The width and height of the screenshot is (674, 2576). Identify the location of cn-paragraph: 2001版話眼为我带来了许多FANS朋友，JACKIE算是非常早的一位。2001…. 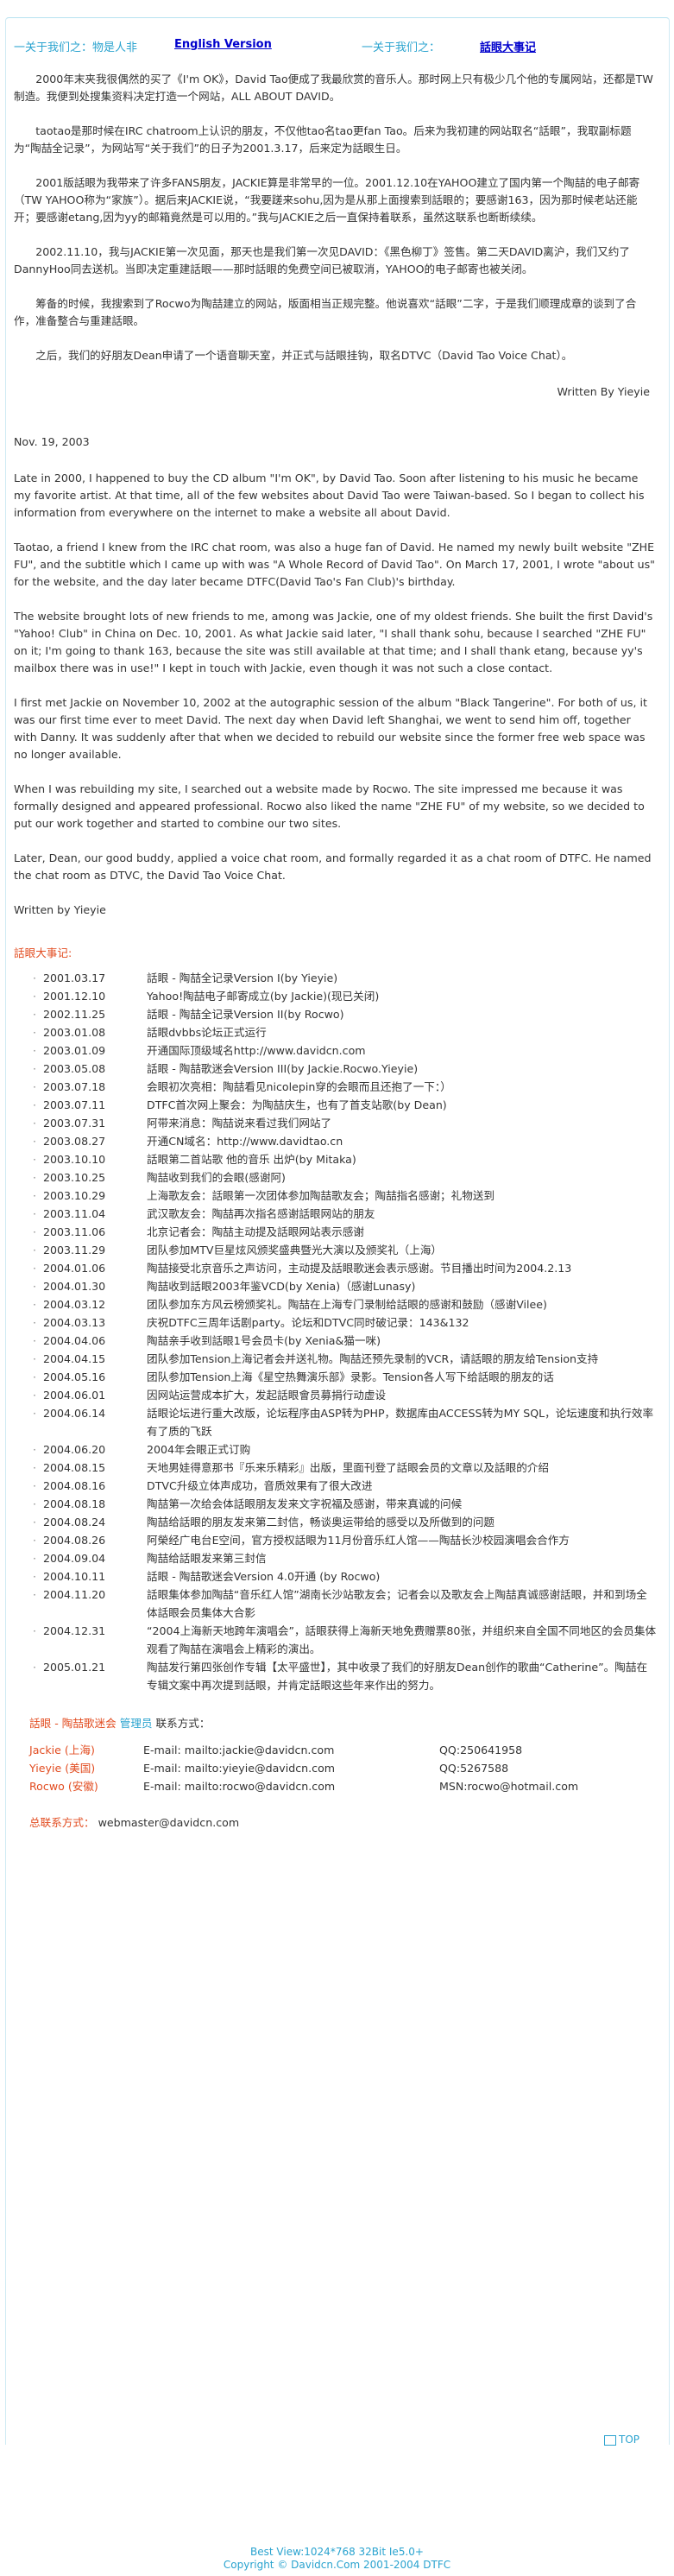
(327, 200).